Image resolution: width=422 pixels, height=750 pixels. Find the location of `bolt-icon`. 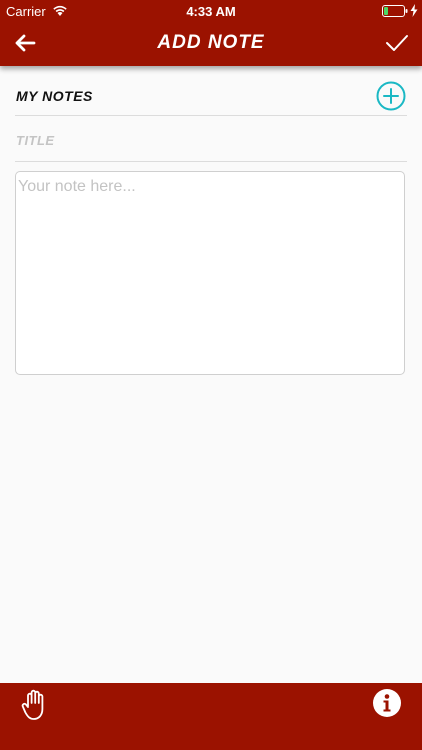

bolt-icon is located at coordinates (414, 10).